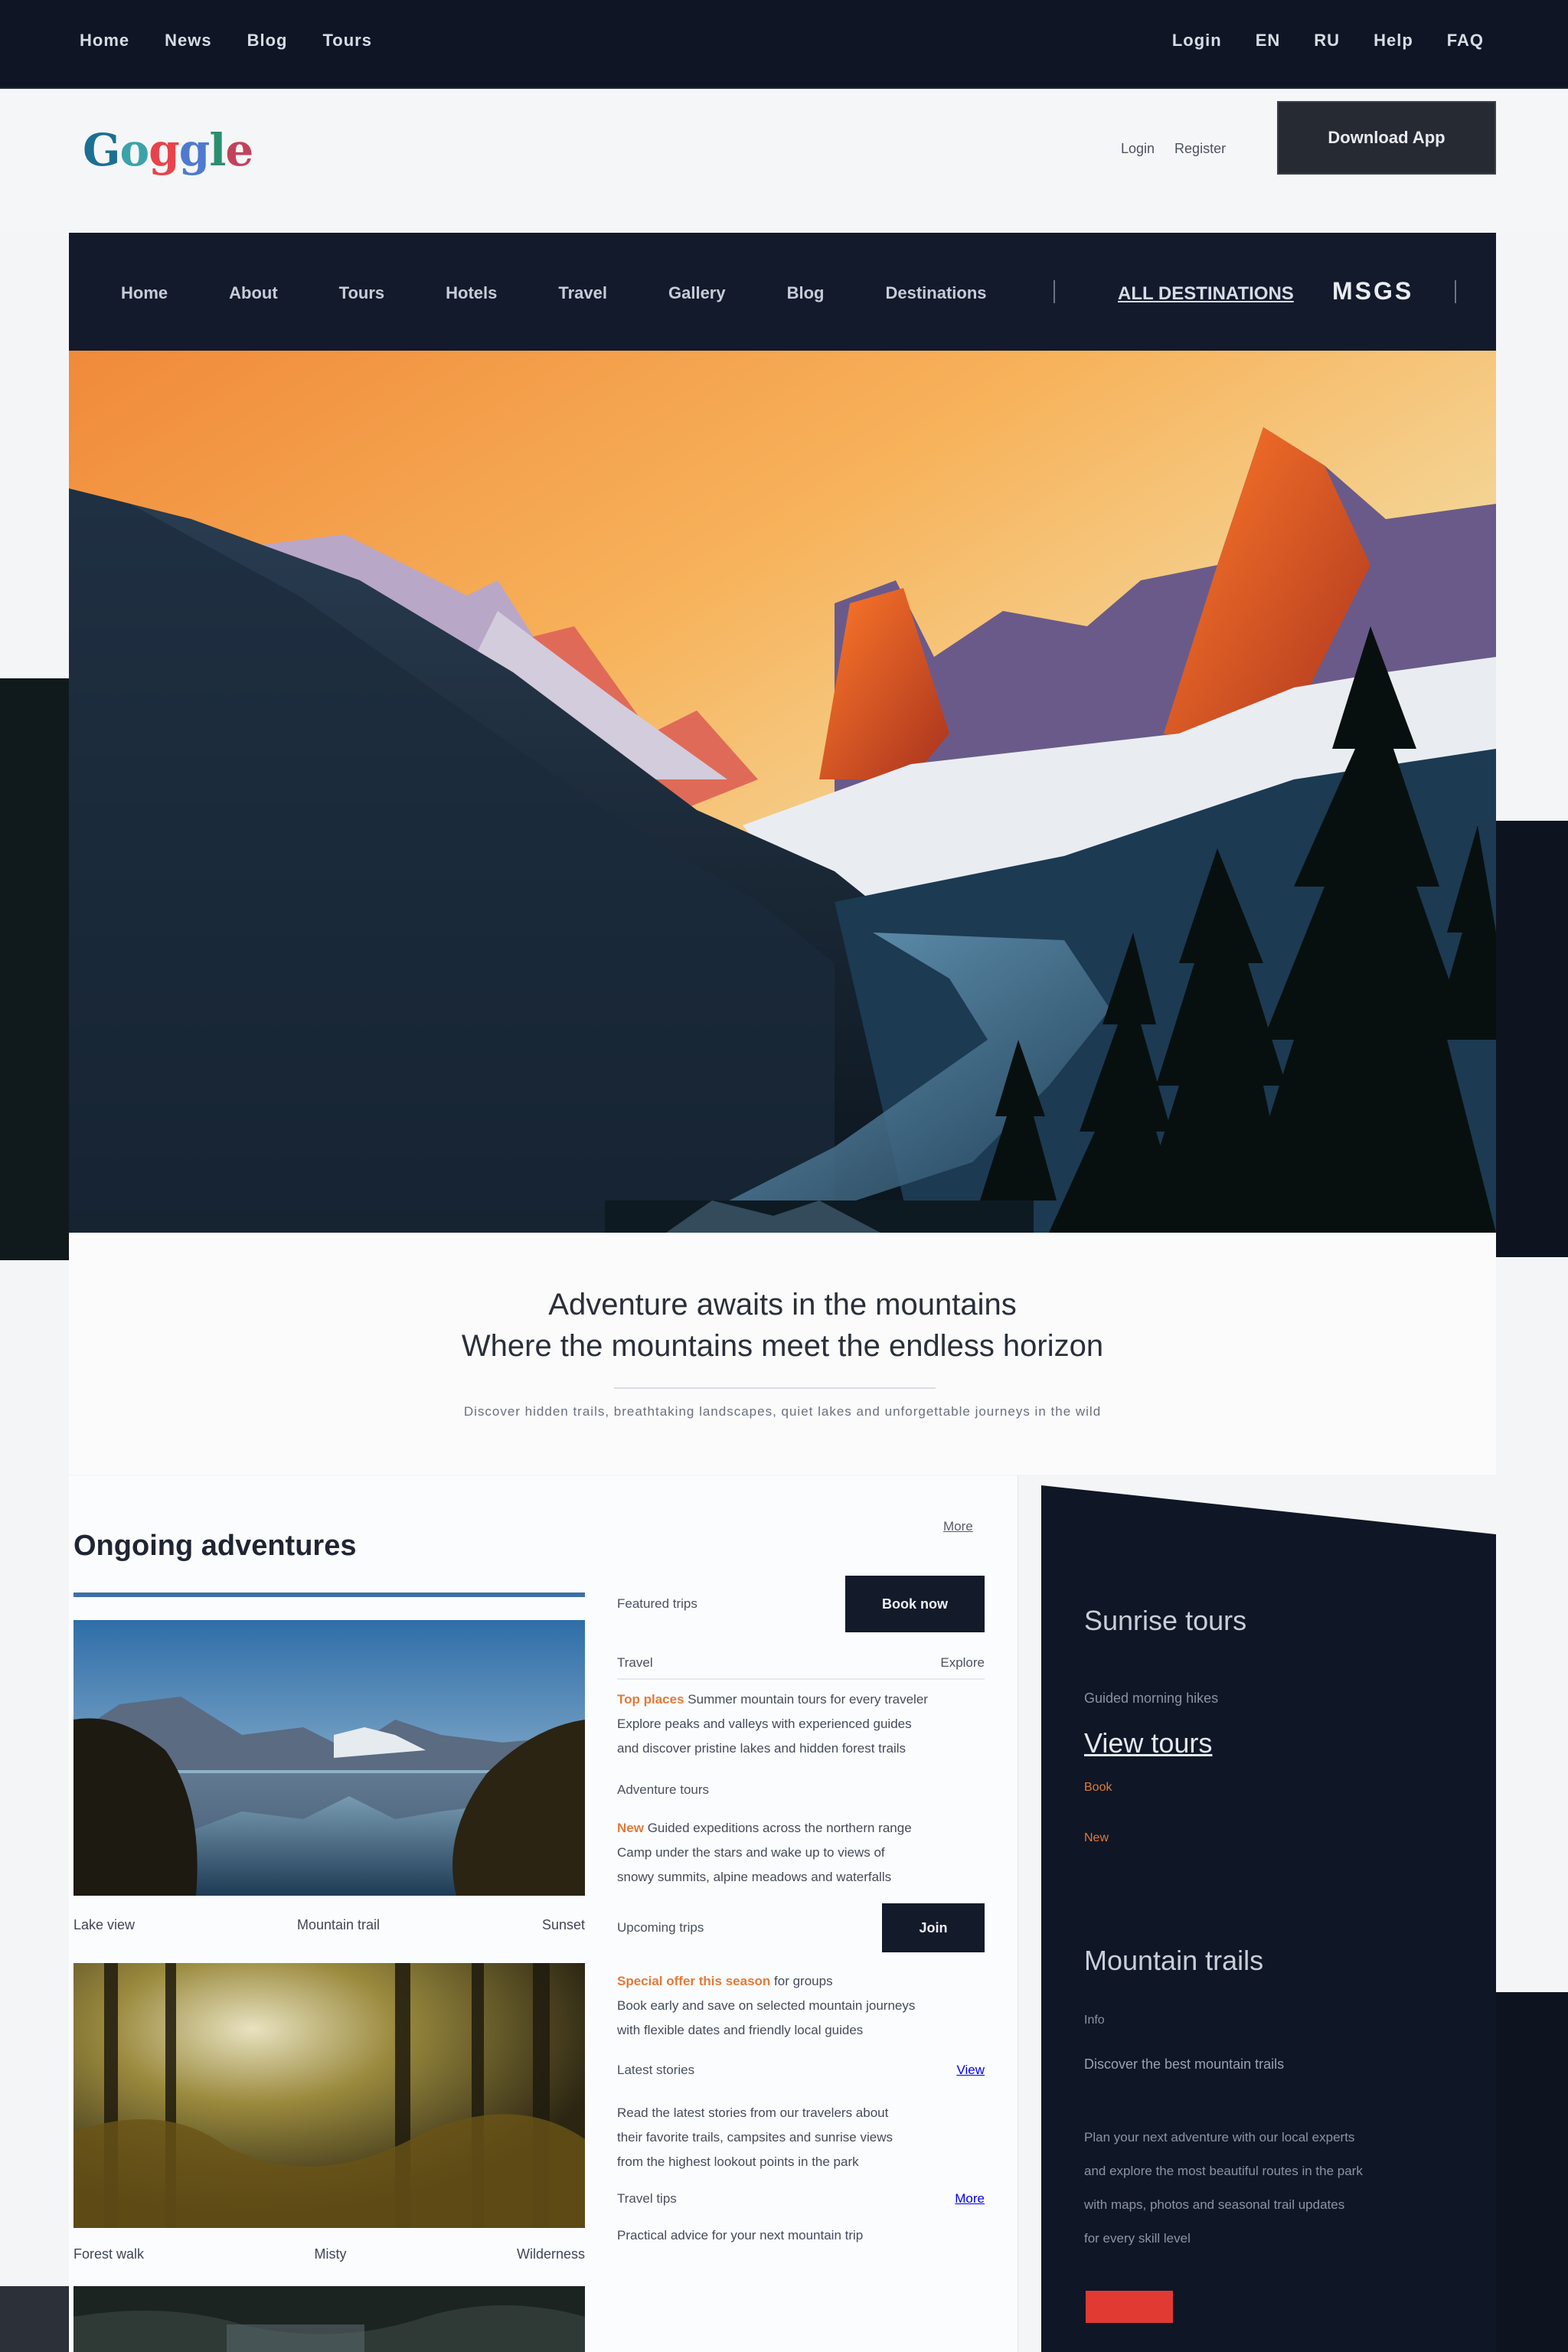 The image size is (1568, 2352). What do you see at coordinates (1138, 149) in the screenshot?
I see `header-login-link: Login` at bounding box center [1138, 149].